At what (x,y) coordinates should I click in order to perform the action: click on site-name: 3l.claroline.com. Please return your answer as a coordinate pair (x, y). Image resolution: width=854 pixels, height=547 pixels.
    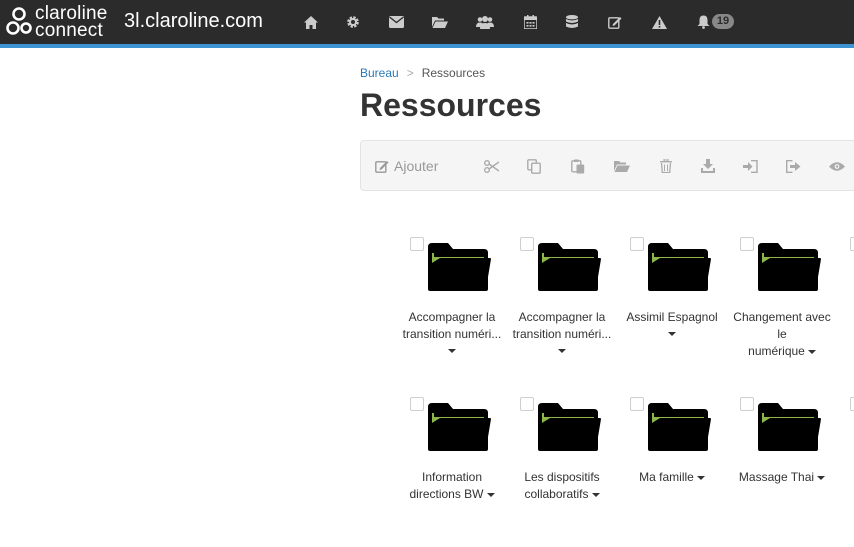
    Looking at the image, I should click on (193, 21).